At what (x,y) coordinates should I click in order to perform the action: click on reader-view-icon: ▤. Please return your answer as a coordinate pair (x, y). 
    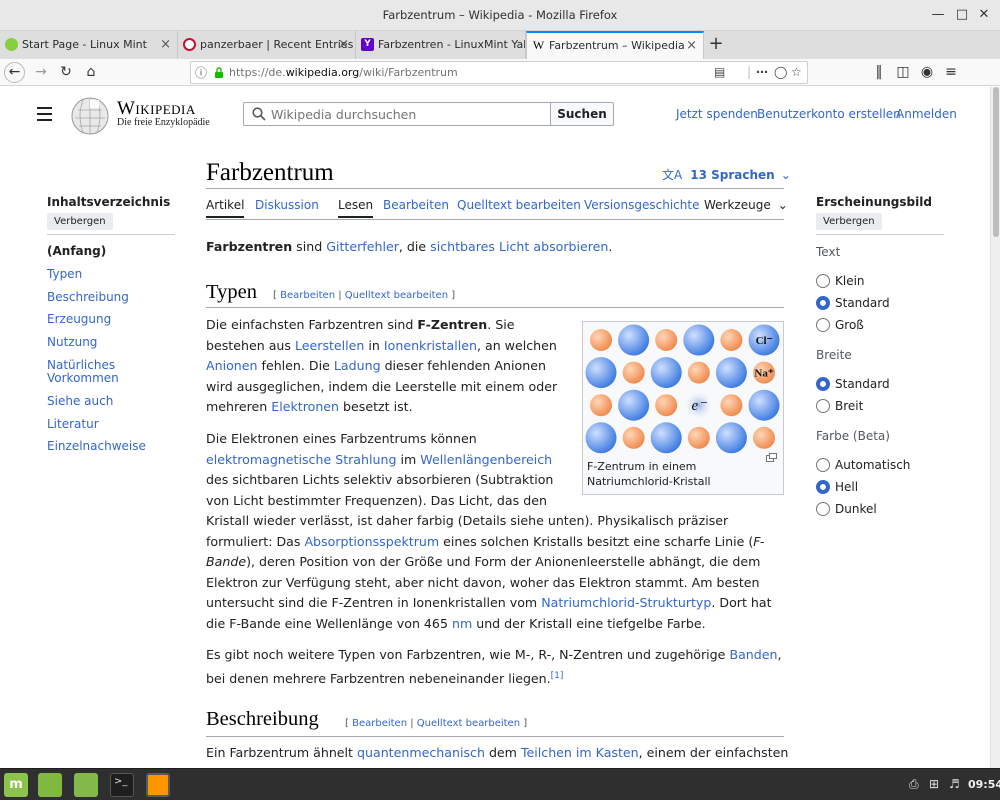
    Looking at the image, I should click on (719, 72).